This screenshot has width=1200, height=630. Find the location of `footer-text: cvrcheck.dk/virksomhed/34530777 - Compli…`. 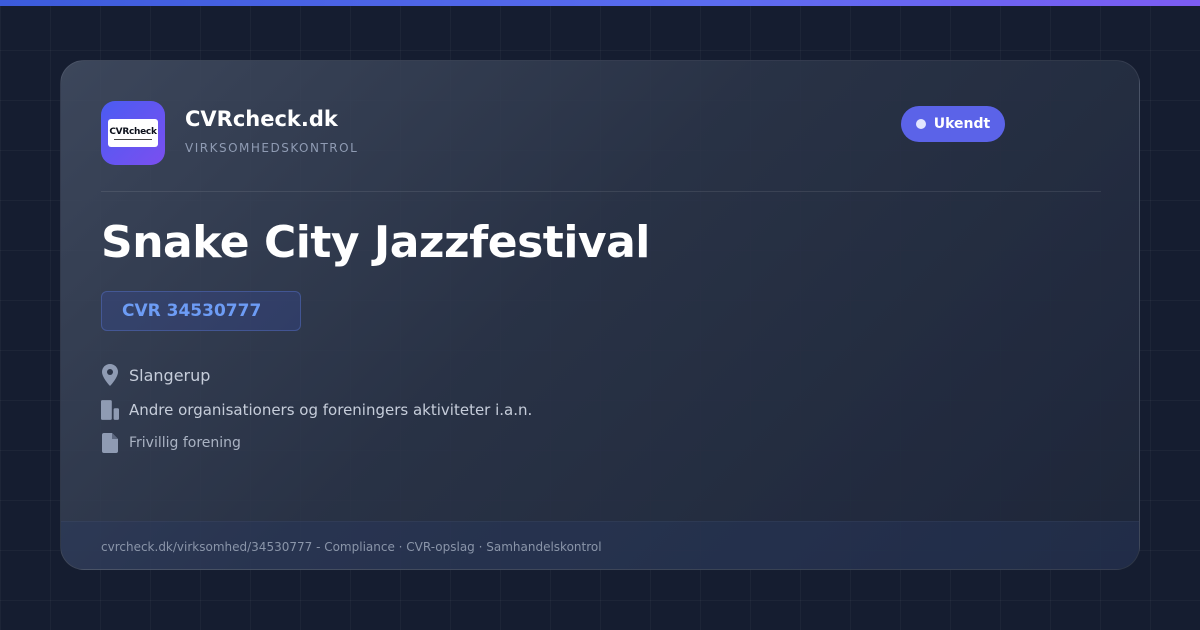

footer-text: cvrcheck.dk/virksomhed/34530777 - Compli… is located at coordinates (351, 546).